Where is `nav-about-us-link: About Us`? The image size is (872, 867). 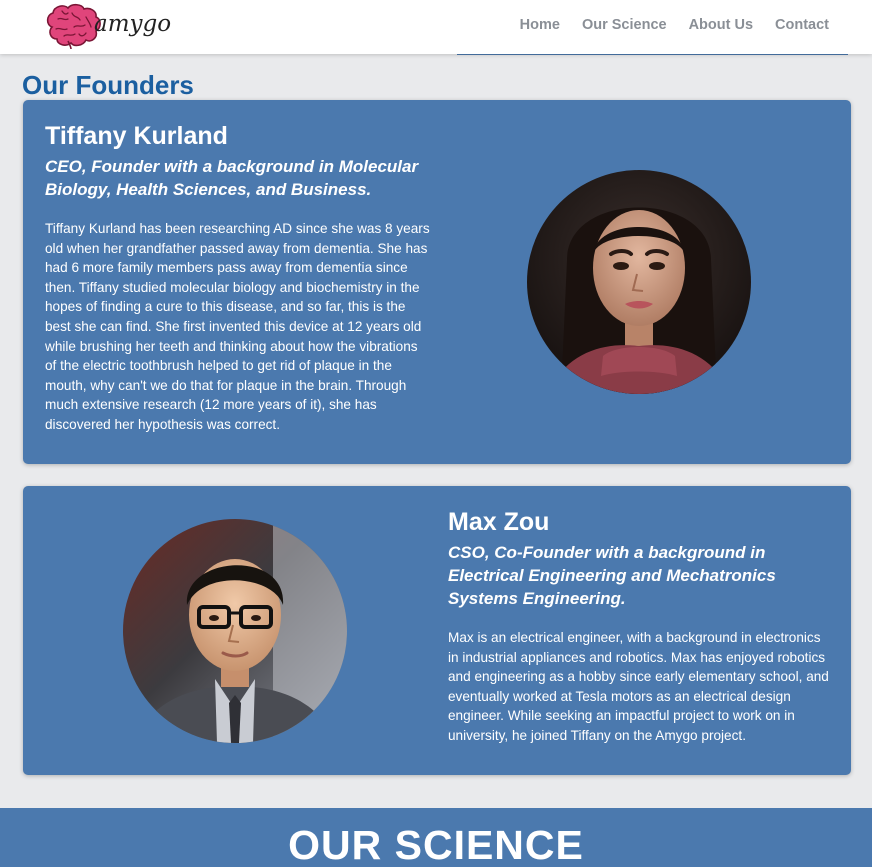 nav-about-us-link: About Us is located at coordinates (721, 25).